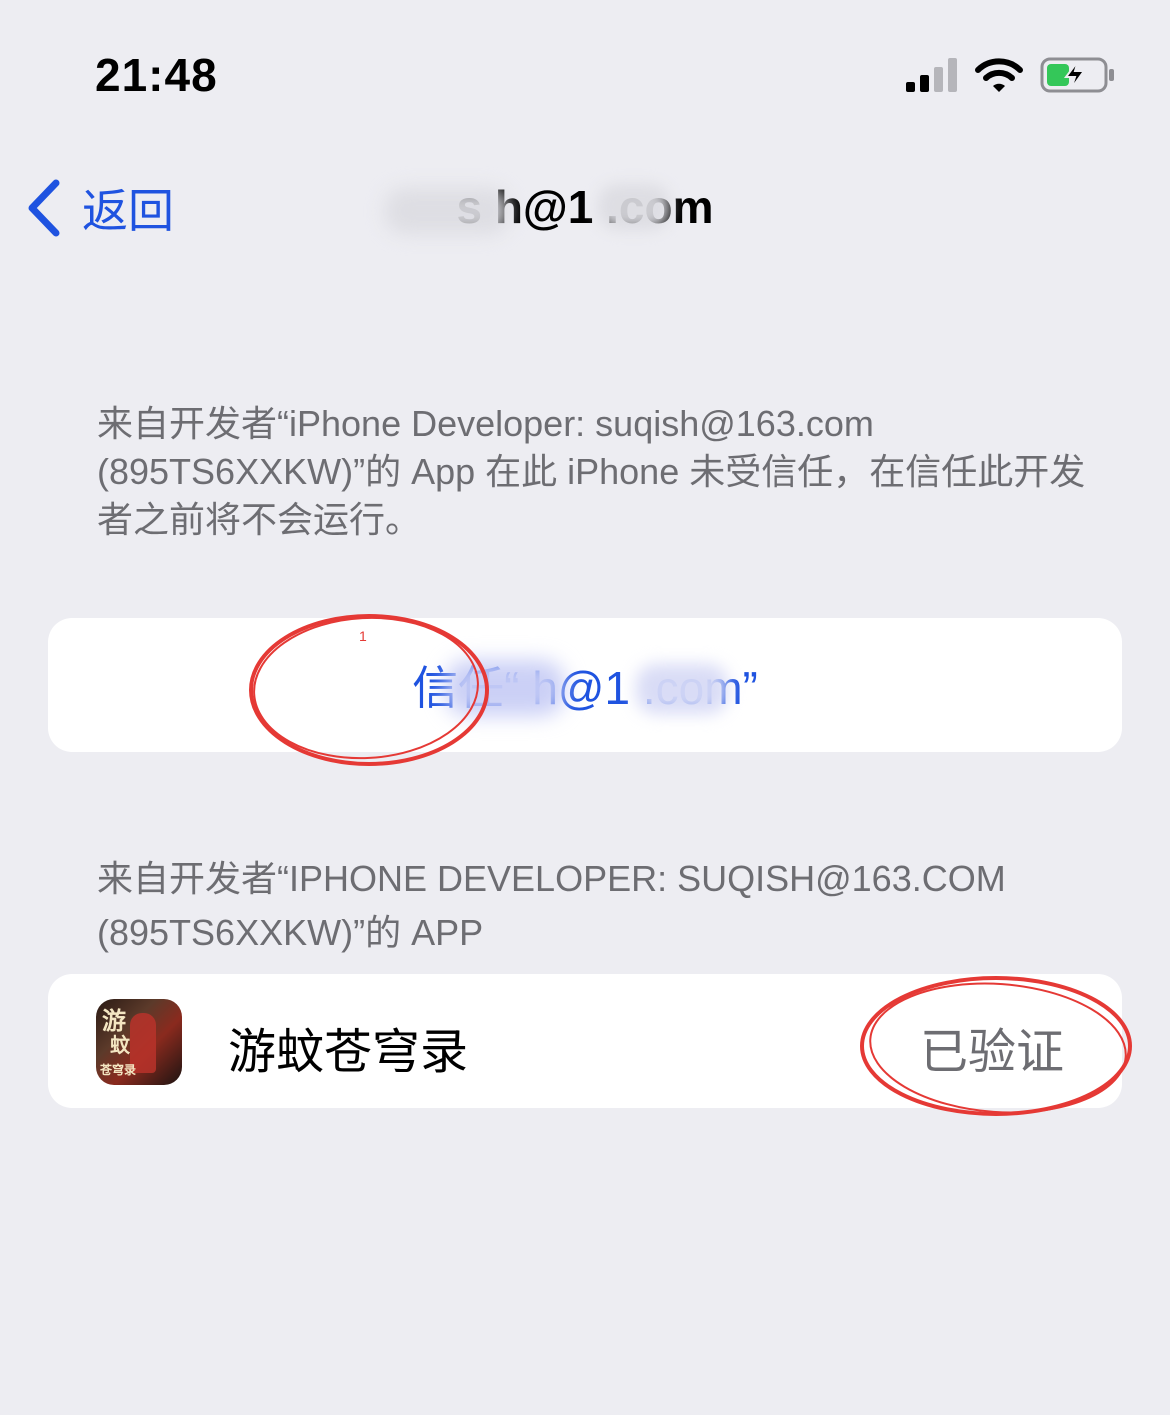 The width and height of the screenshot is (1170, 1415). What do you see at coordinates (118, 1070) in the screenshot?
I see `app-icon-text: 苍穹录` at bounding box center [118, 1070].